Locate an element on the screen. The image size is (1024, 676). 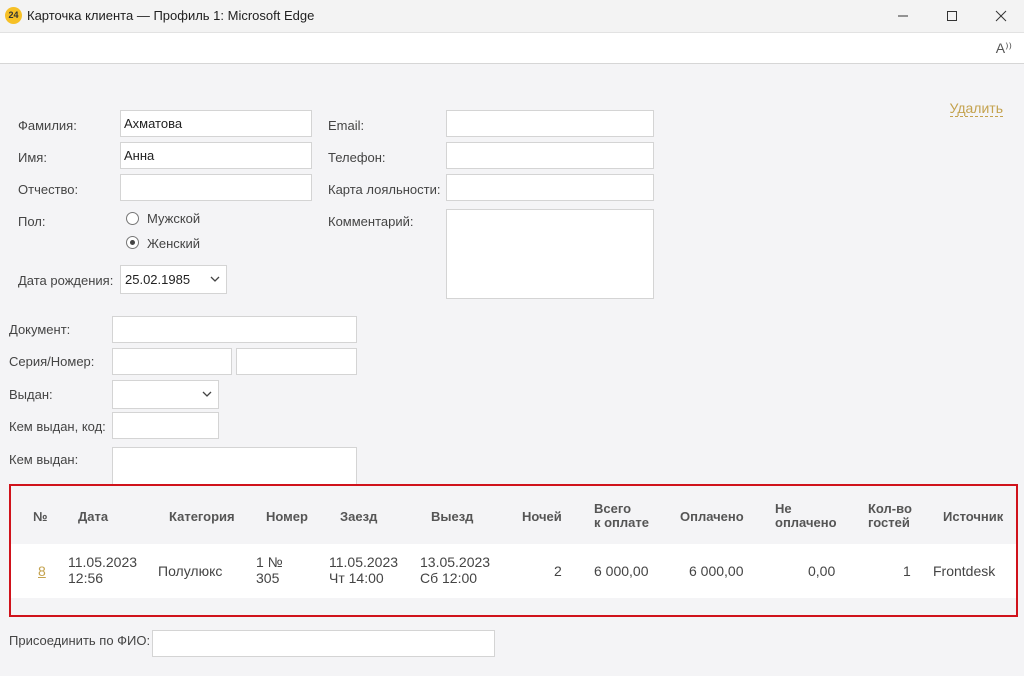
middle-name-label: Отчество: is located at coordinates (48, 189).